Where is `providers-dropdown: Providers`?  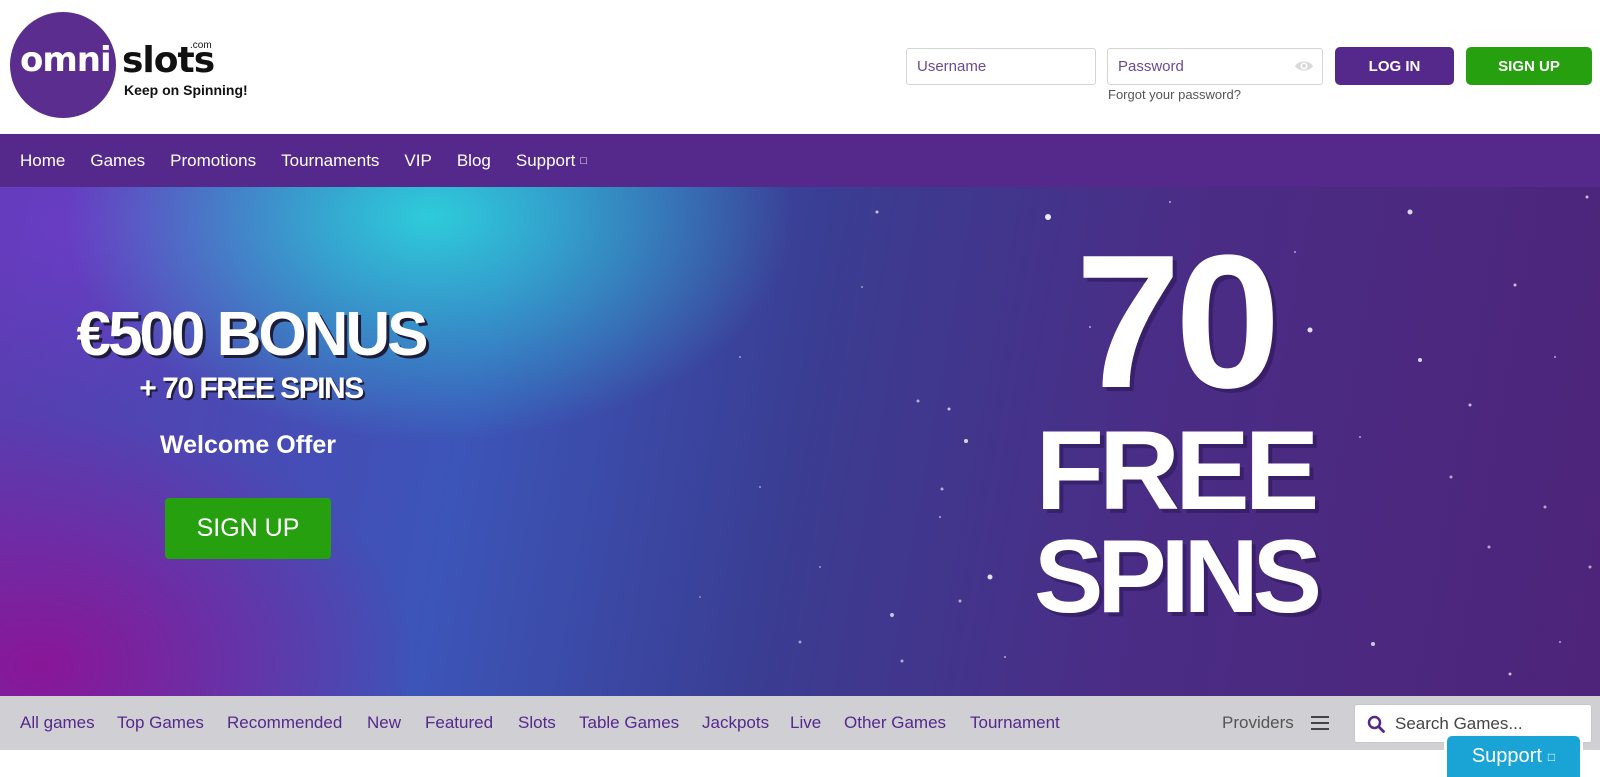 providers-dropdown: Providers is located at coordinates (1258, 723).